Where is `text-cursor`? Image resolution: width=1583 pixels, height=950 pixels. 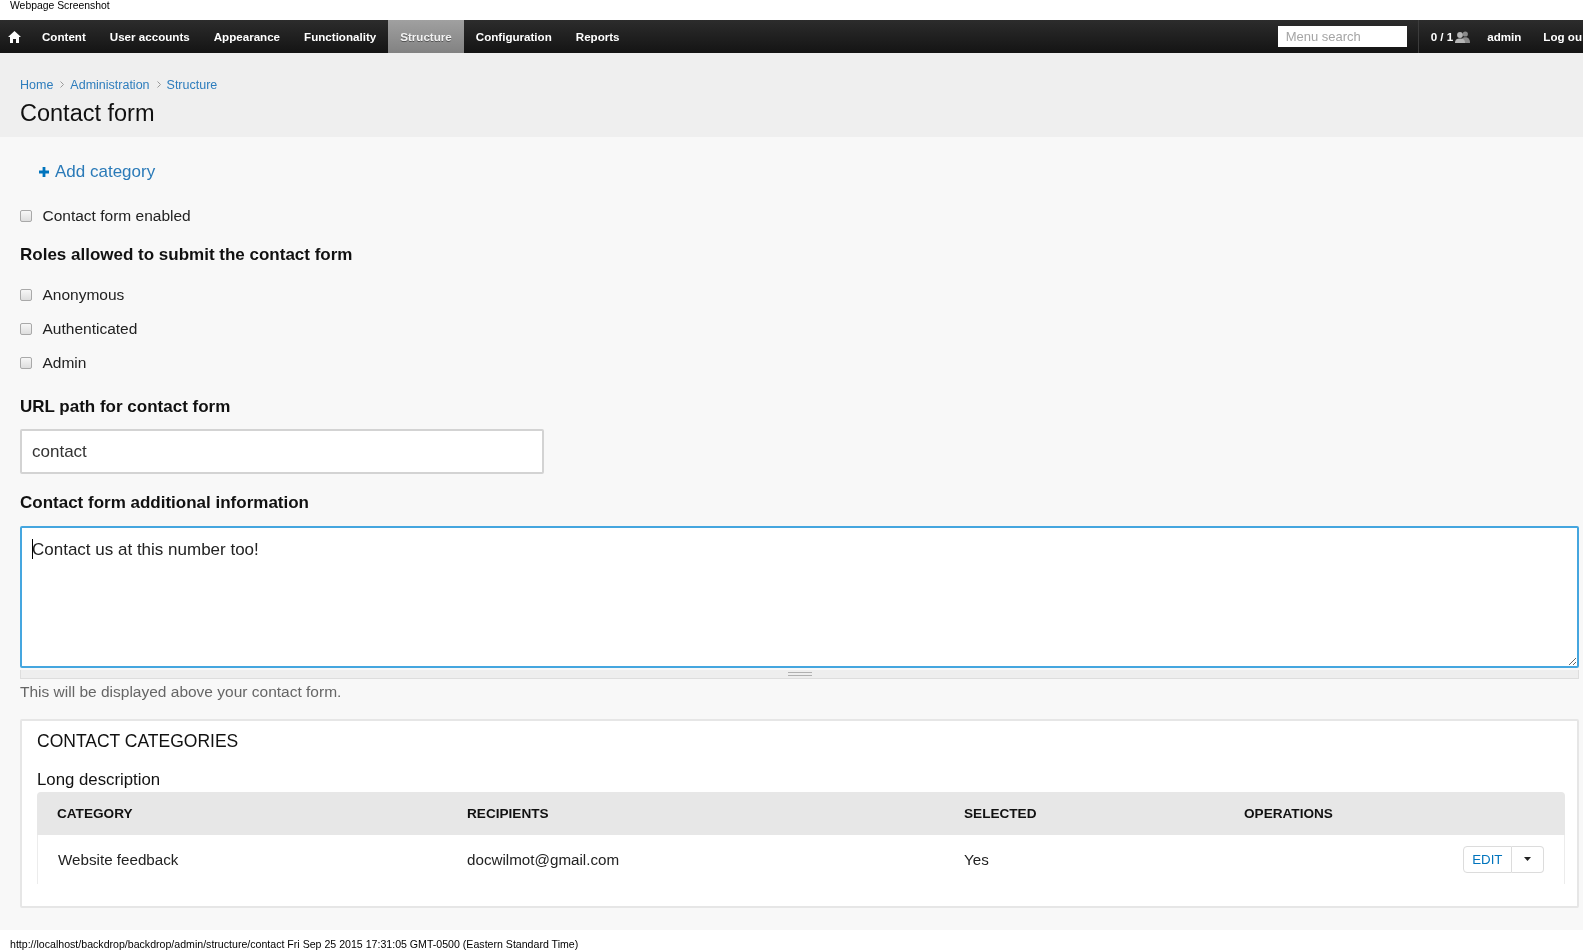
text-cursor is located at coordinates (32, 548).